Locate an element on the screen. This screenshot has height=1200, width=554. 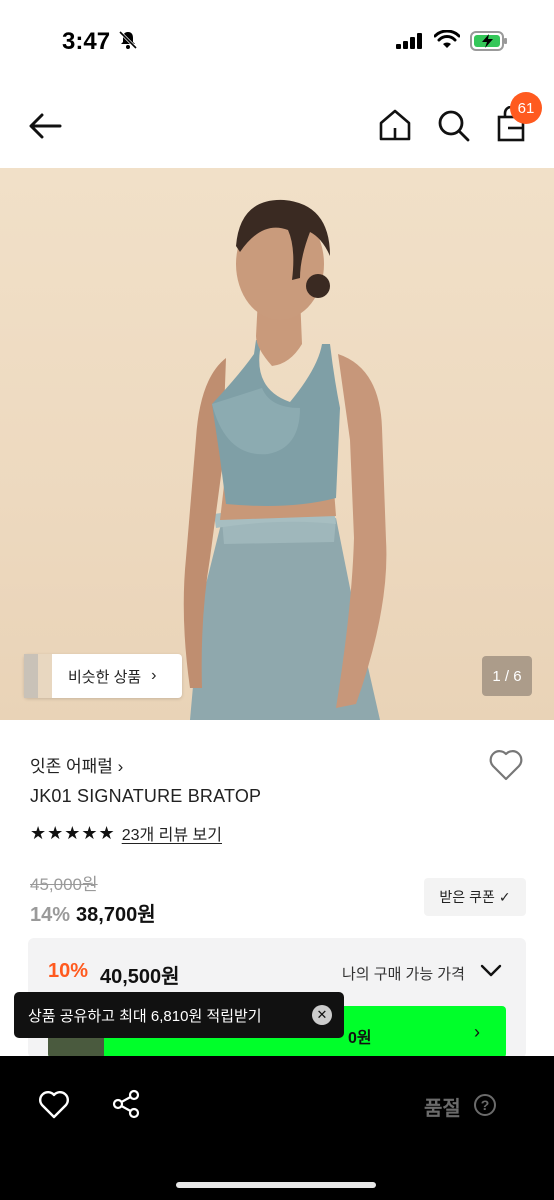
similar-products-thumbnails is located at coordinates (38, 676).